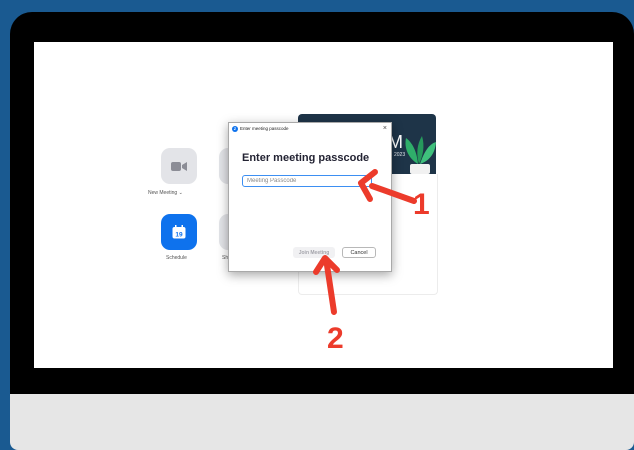 Image resolution: width=634 pixels, height=450 pixels. What do you see at coordinates (420, 155) in the screenshot?
I see `plant-icon` at bounding box center [420, 155].